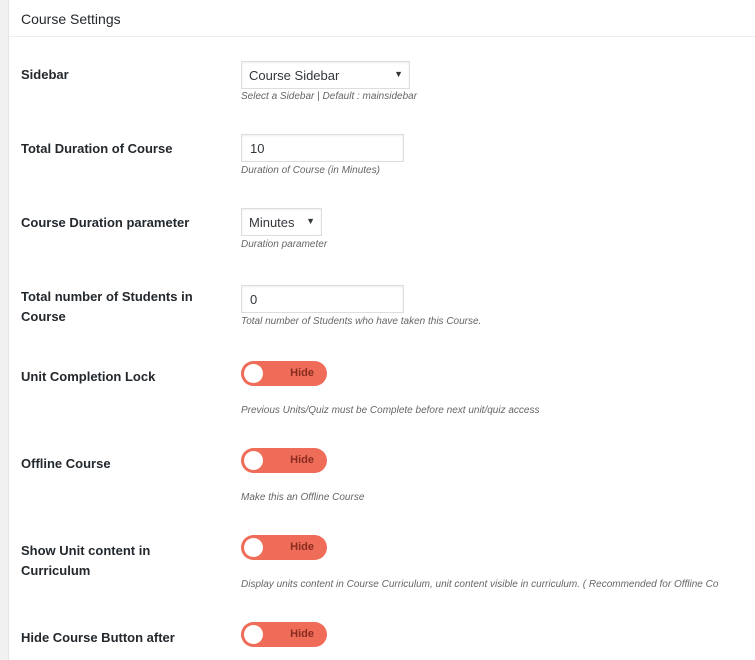 The width and height of the screenshot is (755, 660). Describe the element at coordinates (303, 497) in the screenshot. I see `offline-description: Make this an Offline Course` at that location.